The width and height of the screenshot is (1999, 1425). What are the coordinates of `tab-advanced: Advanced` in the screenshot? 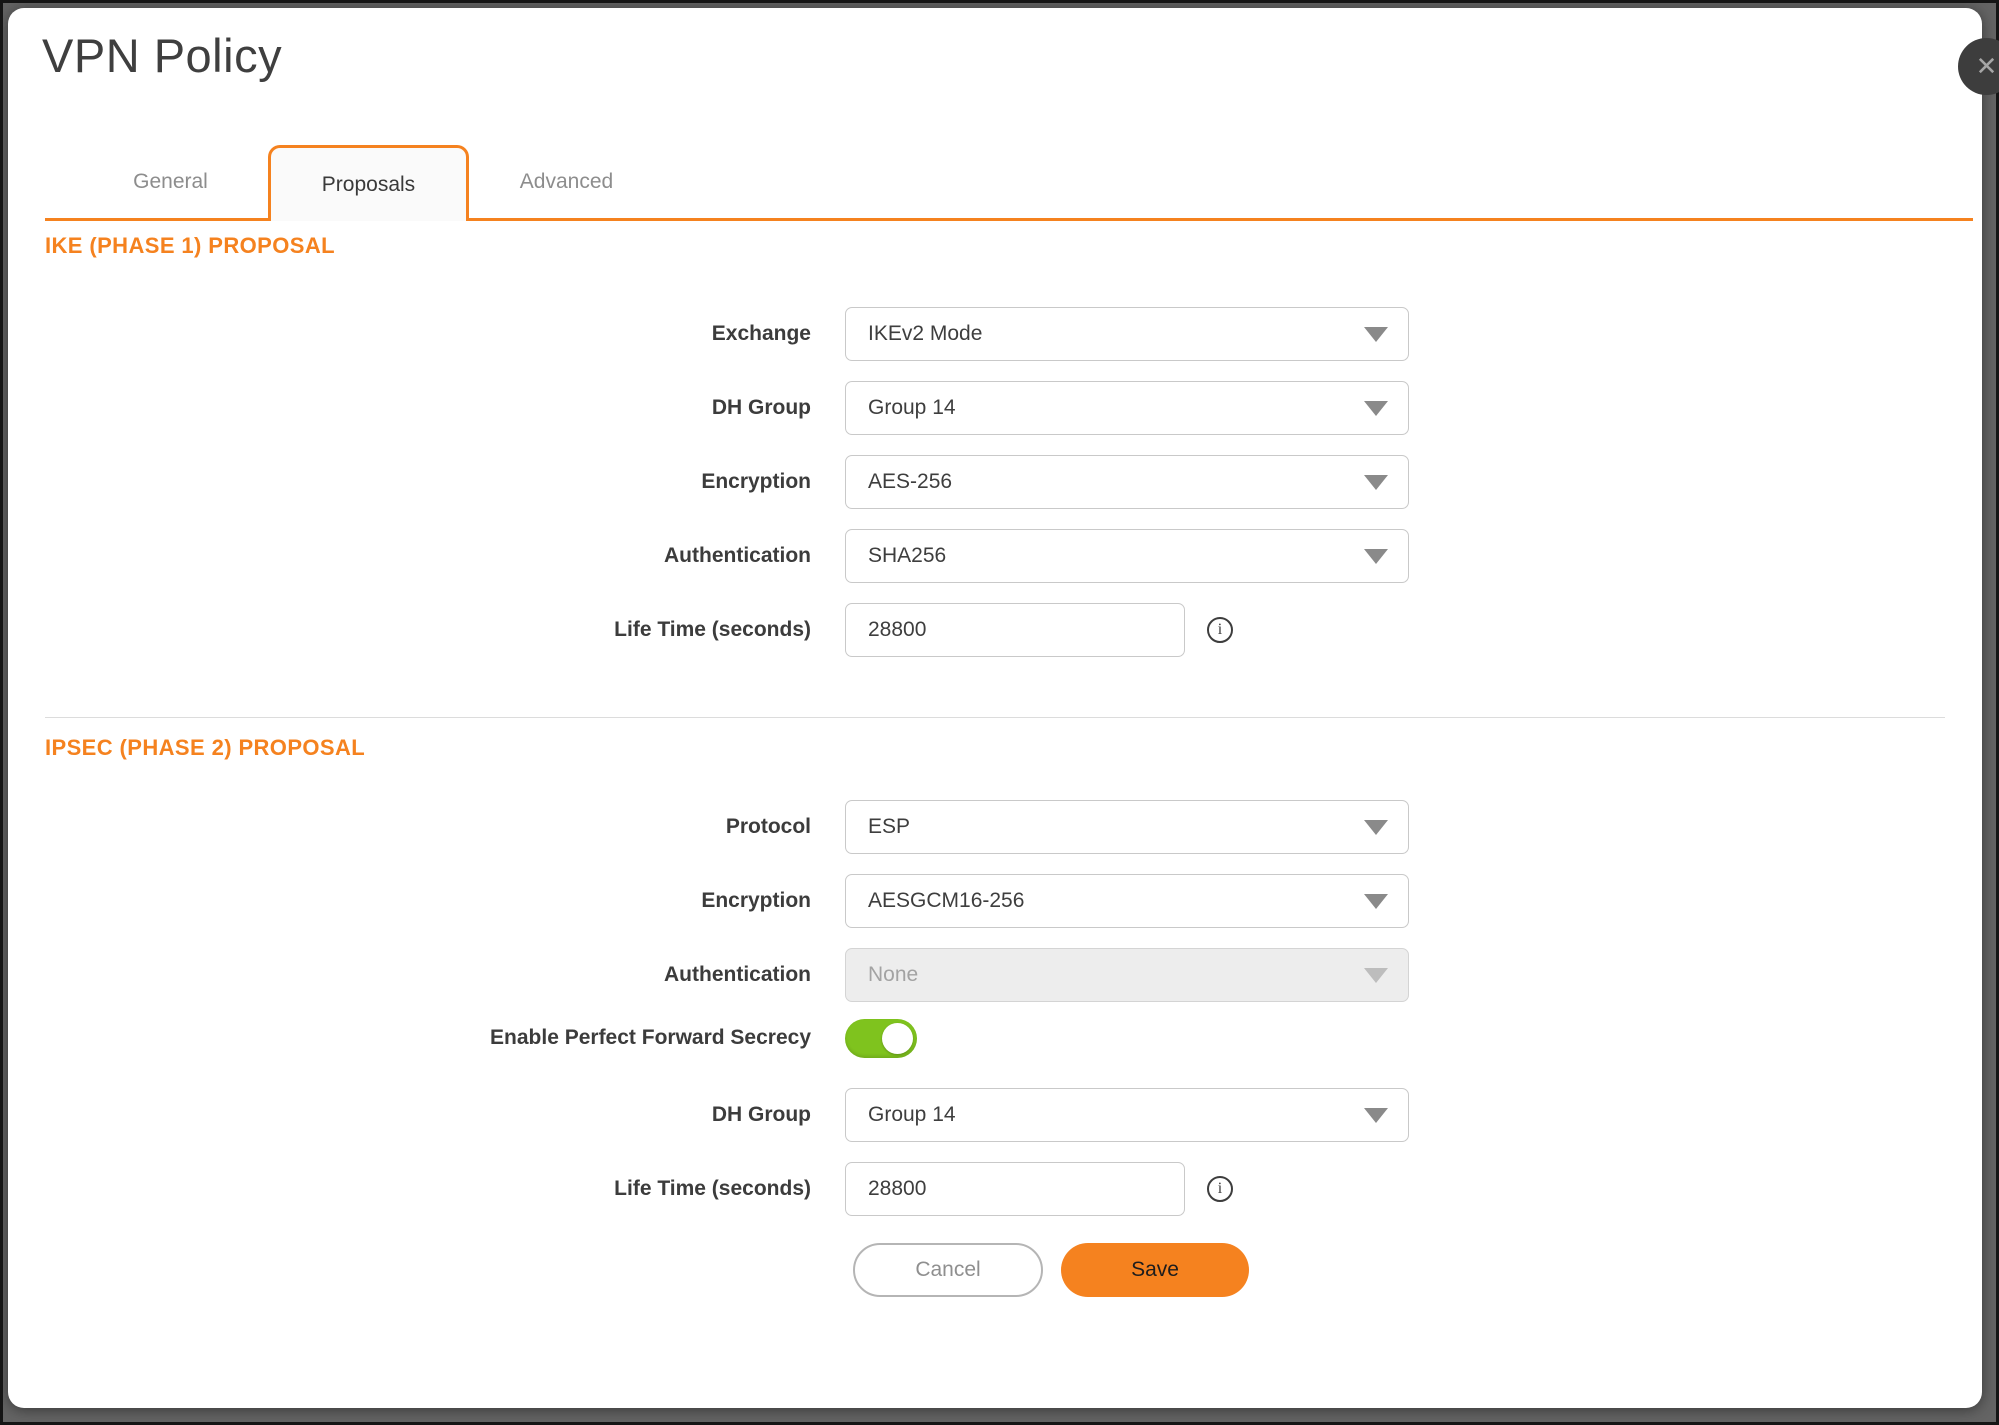 It's located at (566, 181).